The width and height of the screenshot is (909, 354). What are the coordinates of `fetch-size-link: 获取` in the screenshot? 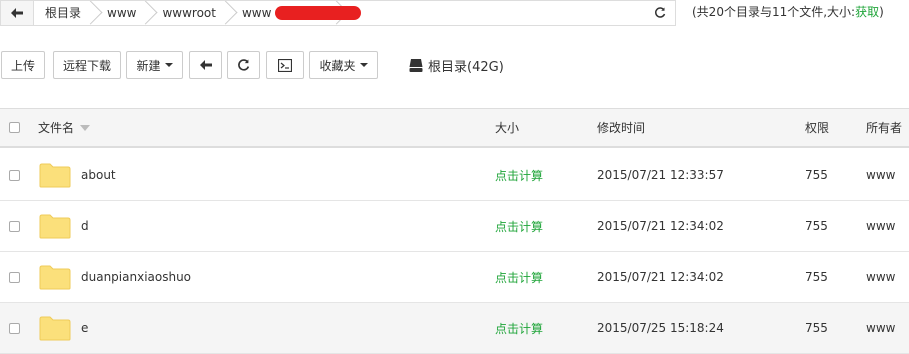 It's located at (867, 12).